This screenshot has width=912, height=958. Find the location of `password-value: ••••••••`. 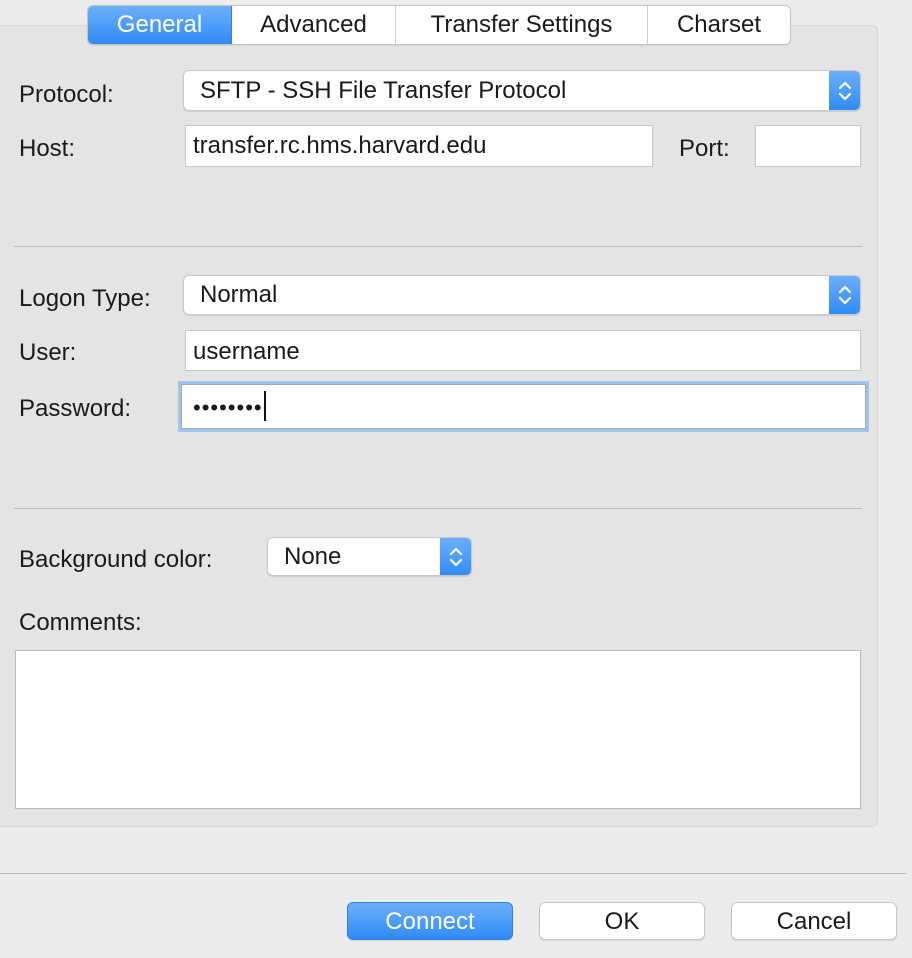

password-value: •••••••• is located at coordinates (228, 407).